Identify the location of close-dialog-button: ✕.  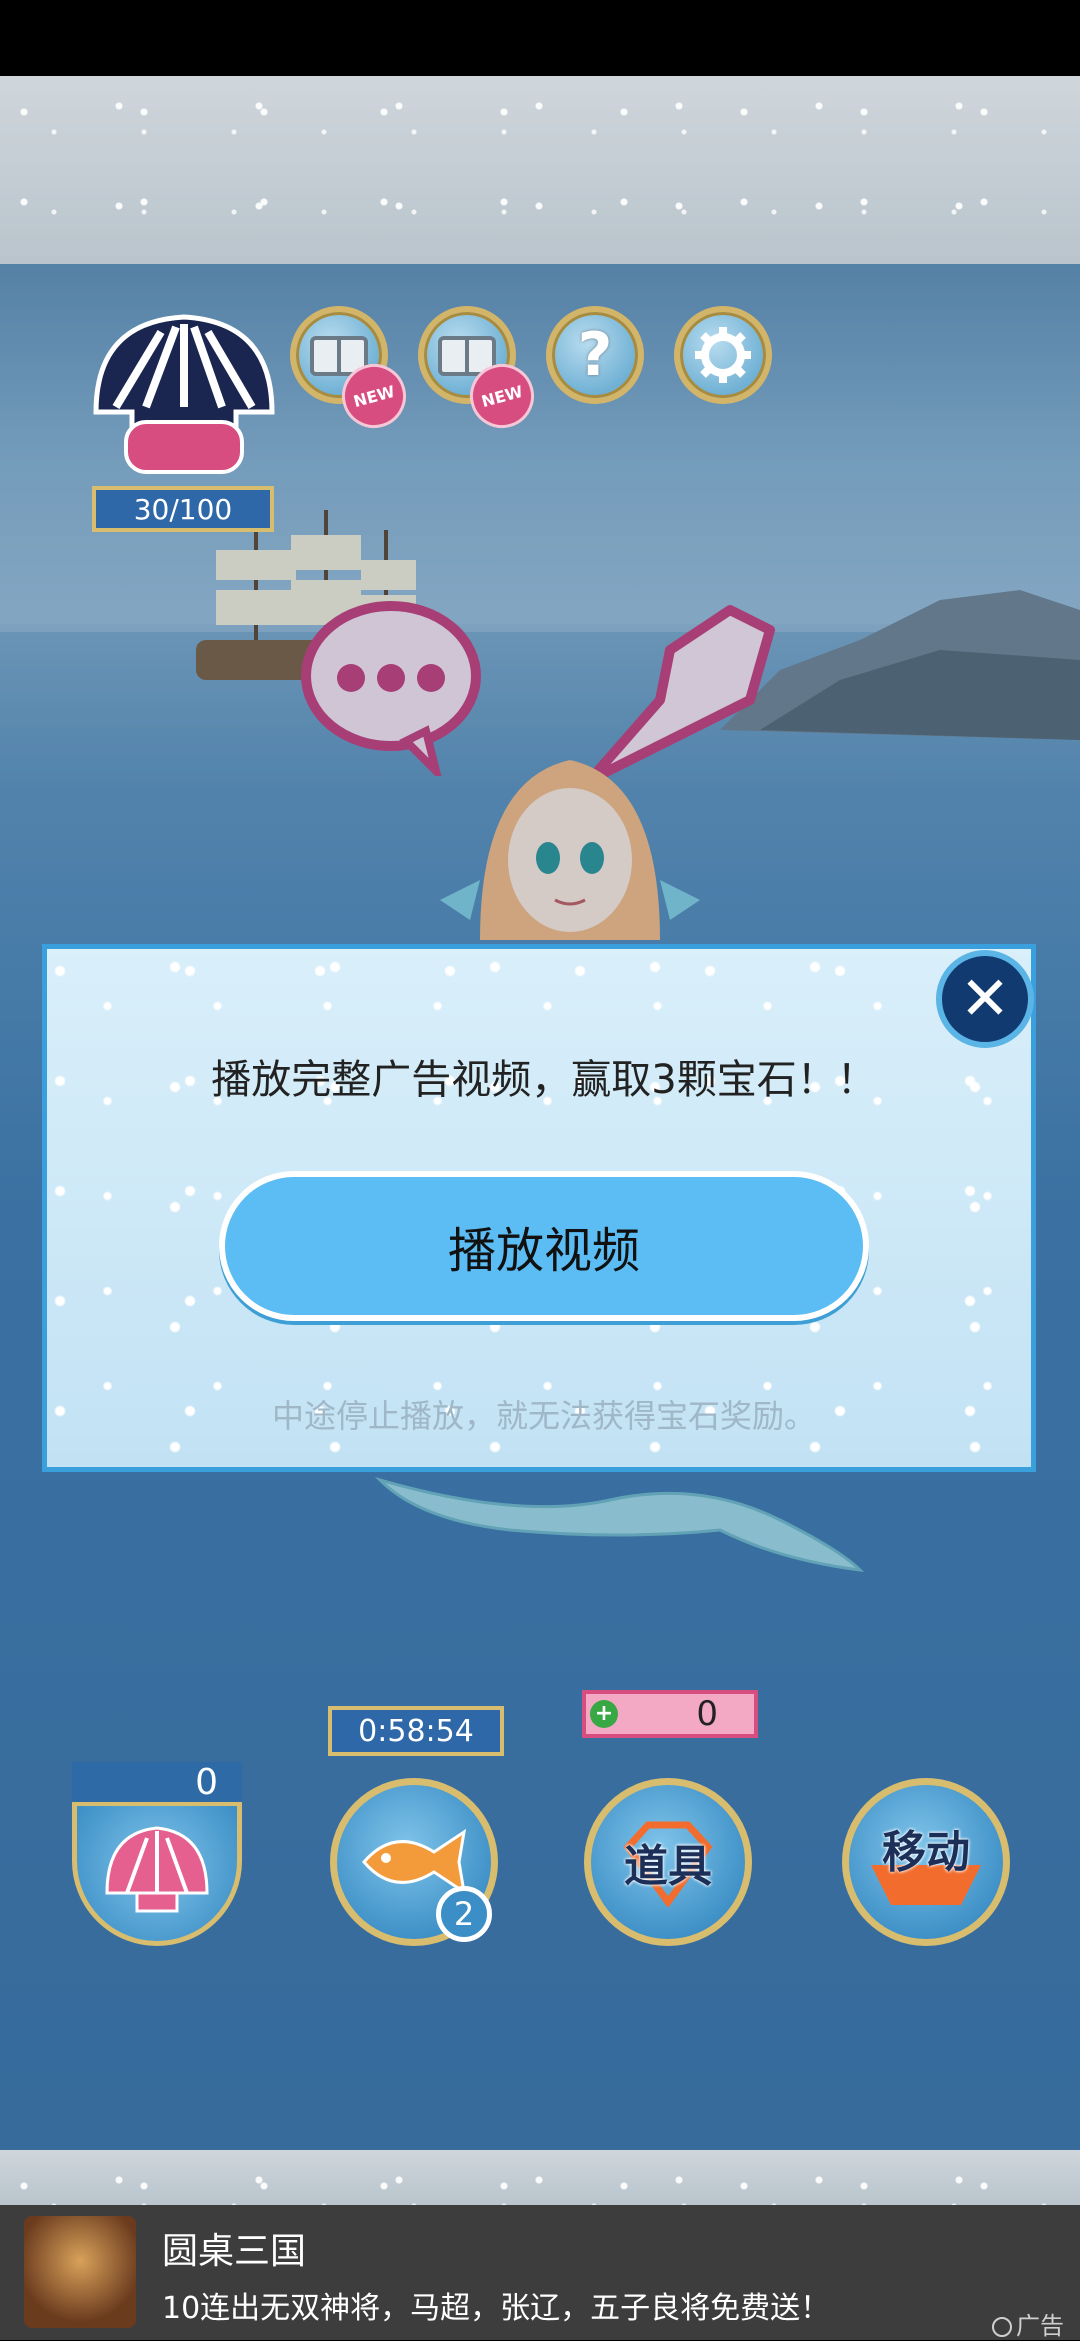
(985, 999).